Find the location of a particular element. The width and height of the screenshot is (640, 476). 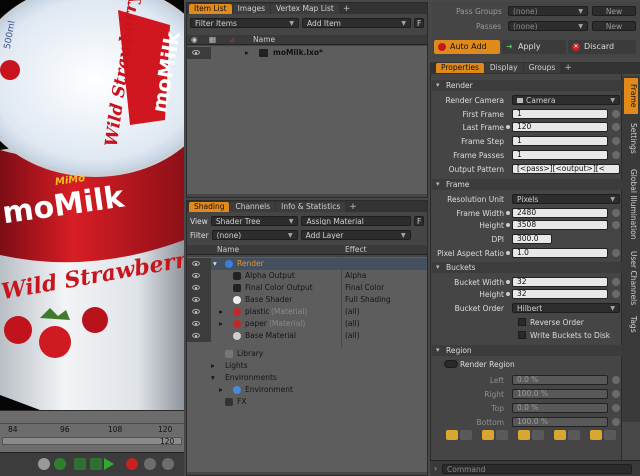

vtab-global-illumination: Global Illumination is located at coordinates (631, 204).